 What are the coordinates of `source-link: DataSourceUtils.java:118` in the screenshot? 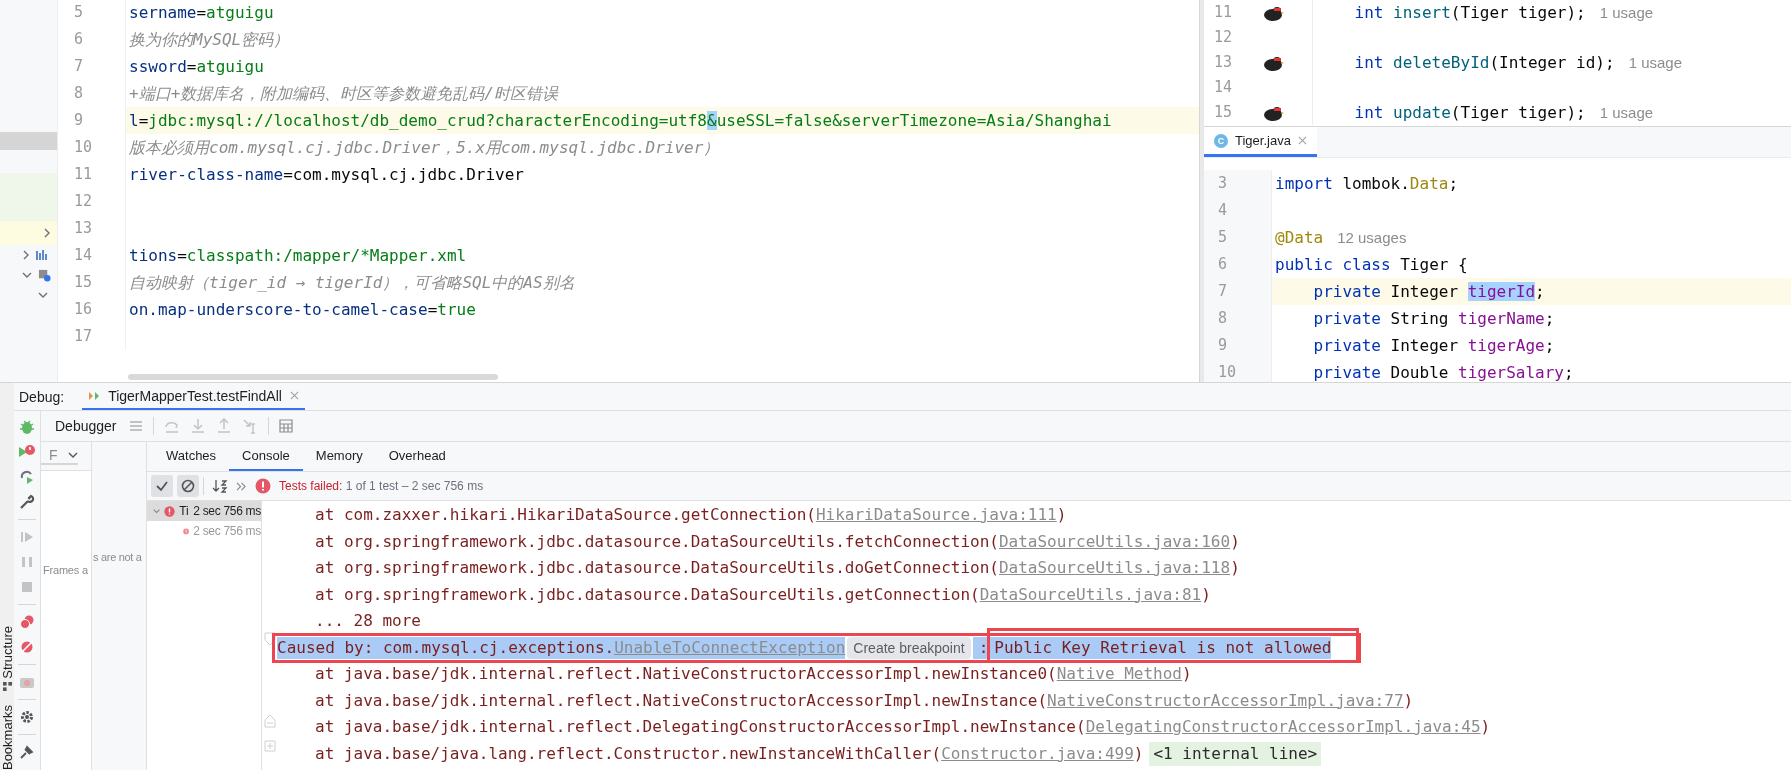 It's located at (1114, 567).